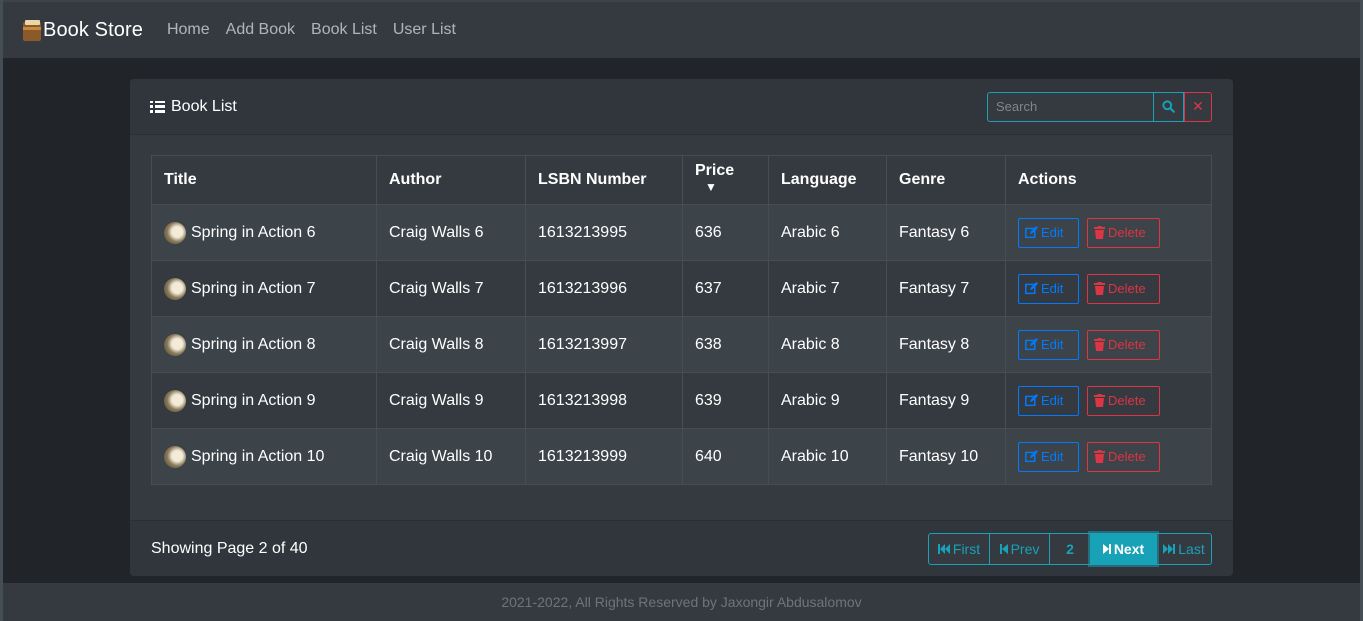 This screenshot has height=621, width=1363. I want to click on next-page-button: Next, so click(1123, 548).